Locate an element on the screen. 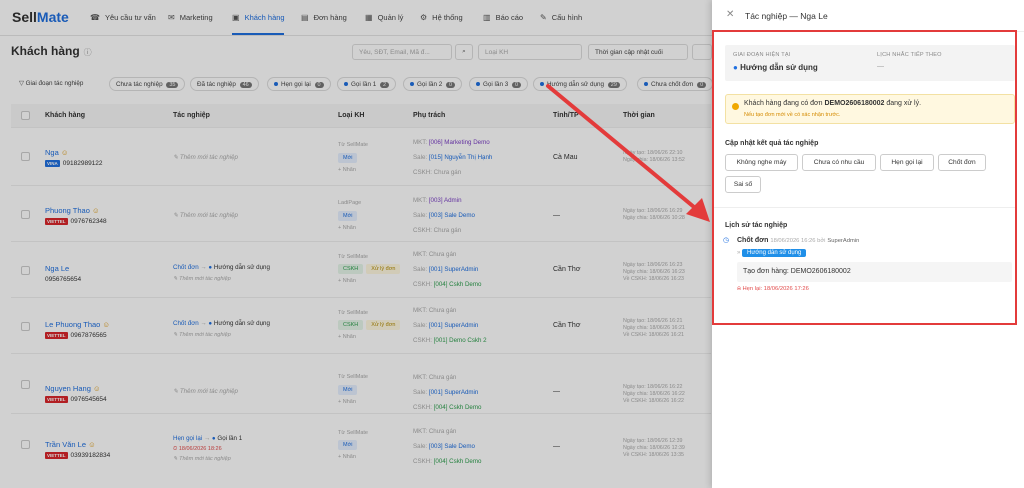  annotation-arrow is located at coordinates (628, 153).